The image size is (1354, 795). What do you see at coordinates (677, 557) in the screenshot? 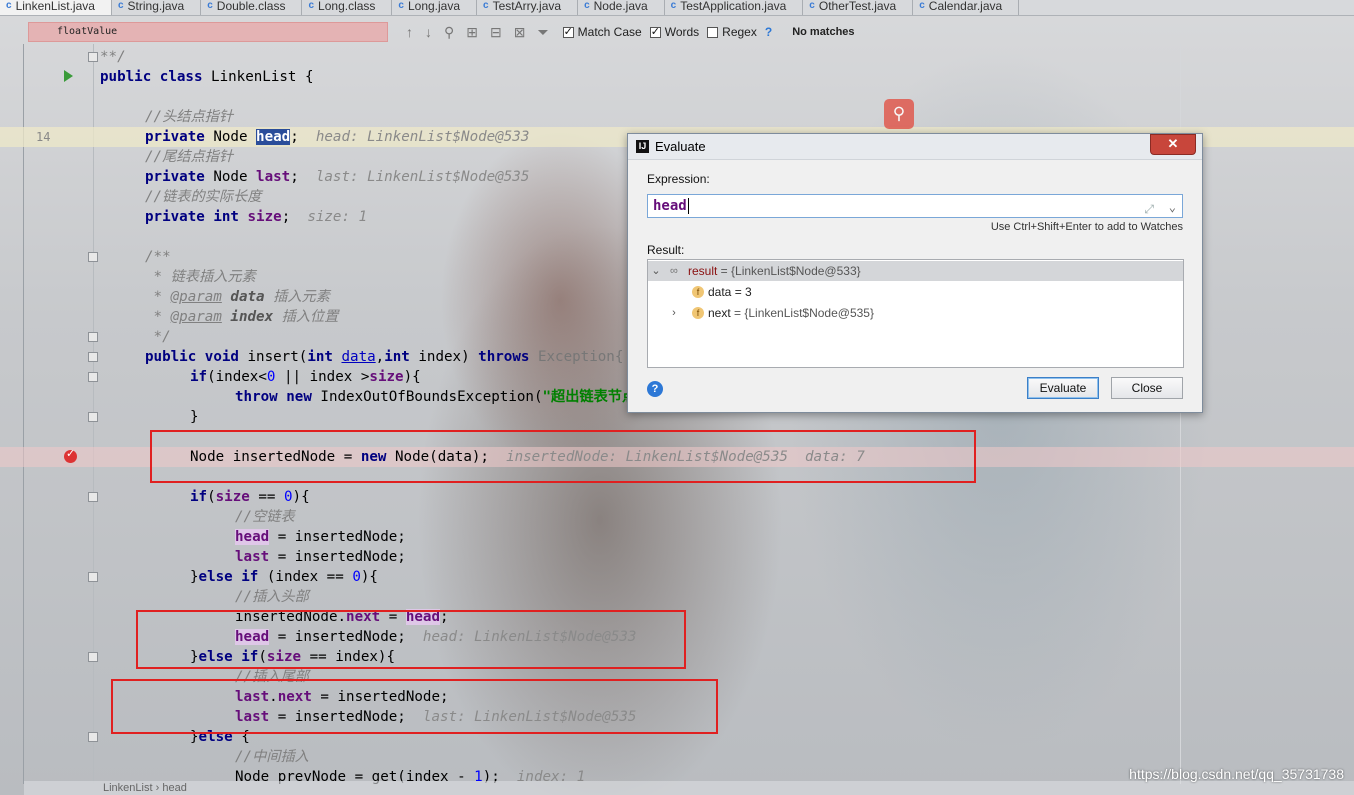
I see `code-line: last = insertedNode;` at bounding box center [677, 557].